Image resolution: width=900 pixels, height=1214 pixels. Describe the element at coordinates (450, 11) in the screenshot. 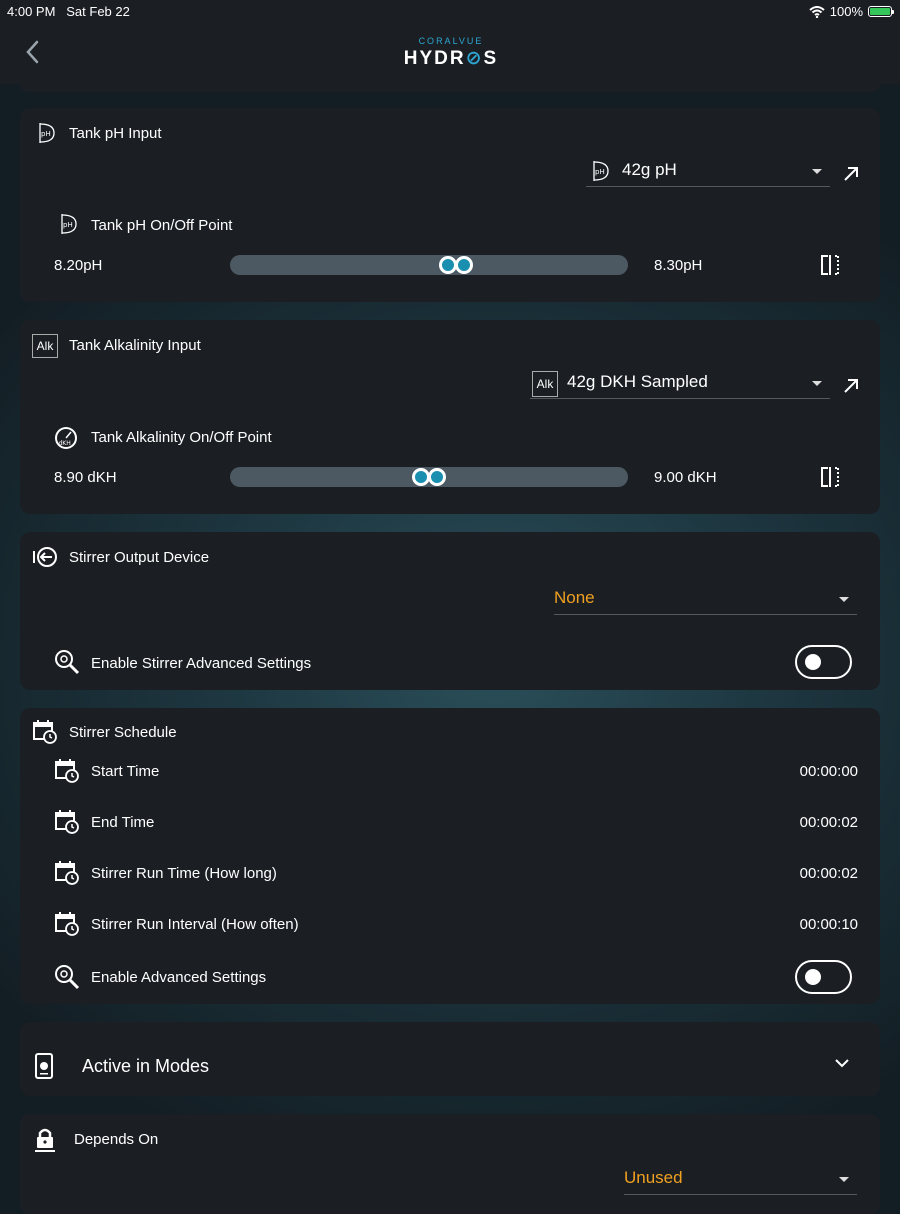

I see `status-bar: 4:00 PM Sat Feb 22 100%` at that location.